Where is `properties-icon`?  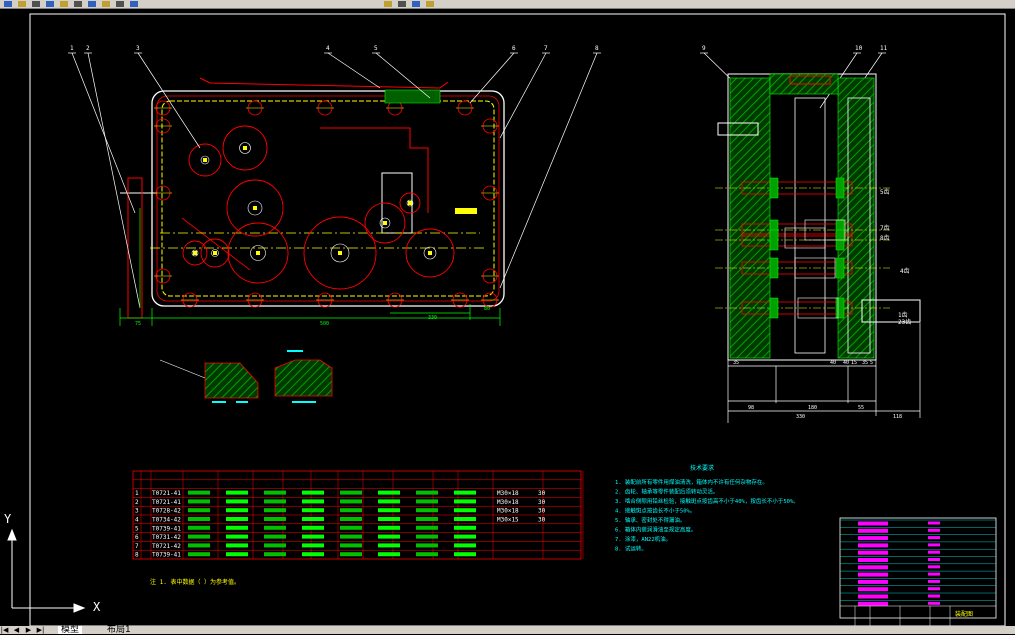 properties-icon is located at coordinates (430, 4).